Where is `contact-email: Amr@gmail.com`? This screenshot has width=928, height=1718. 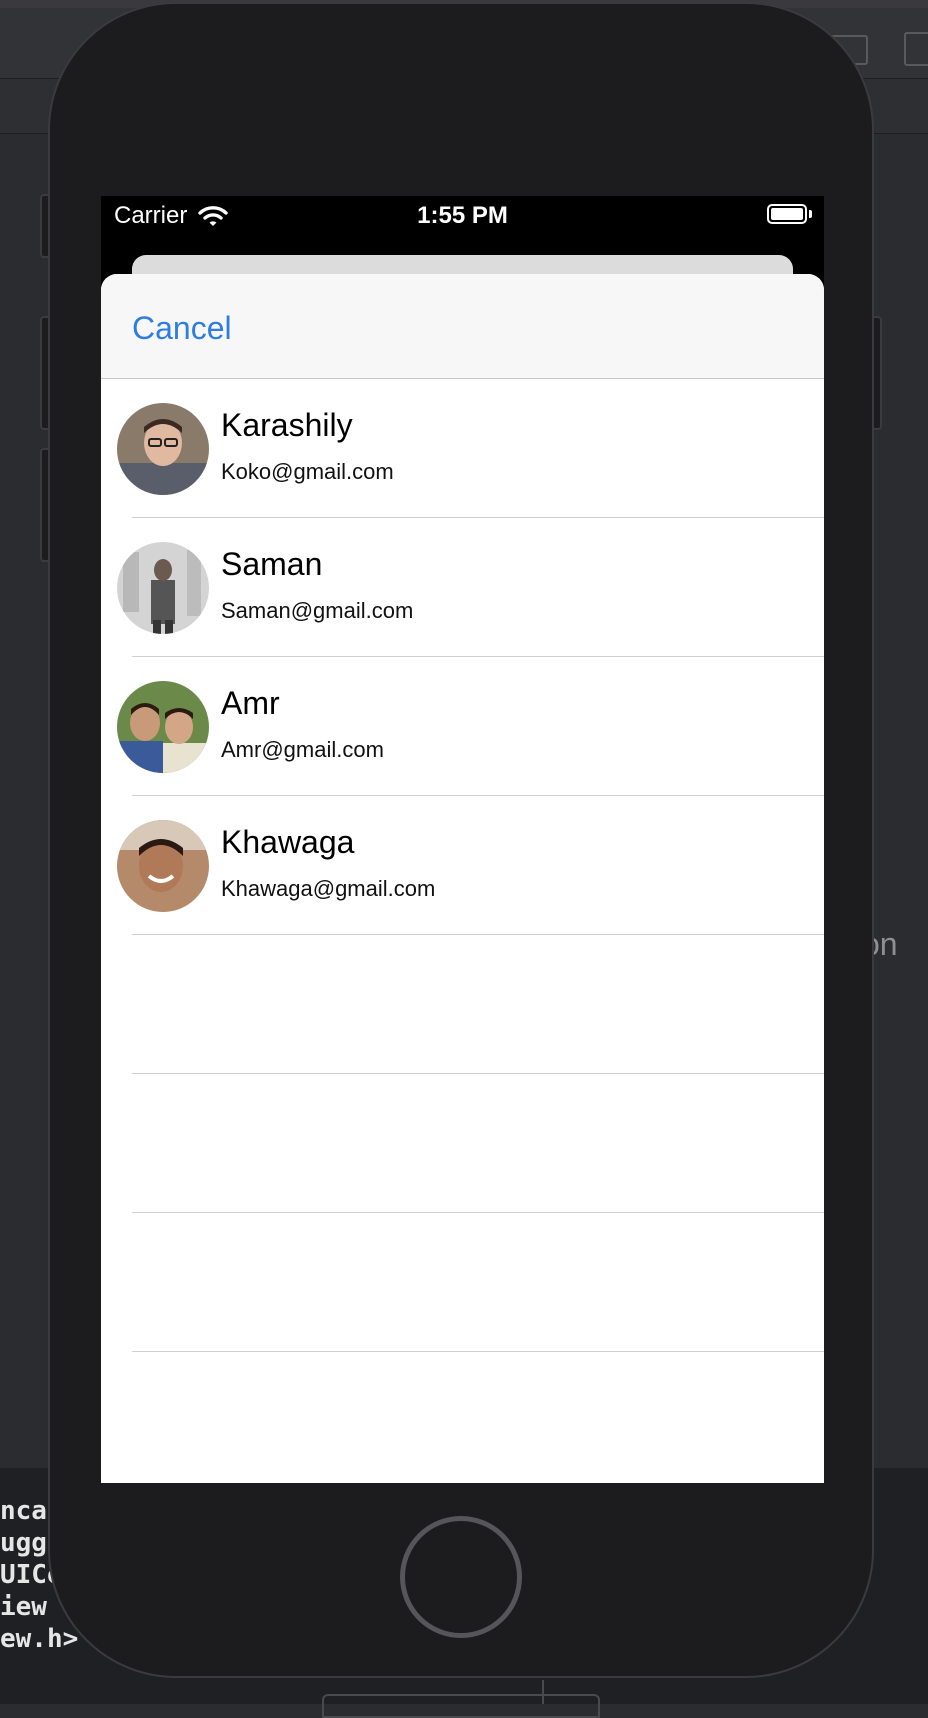
contact-email: Amr@gmail.com is located at coordinates (302, 749).